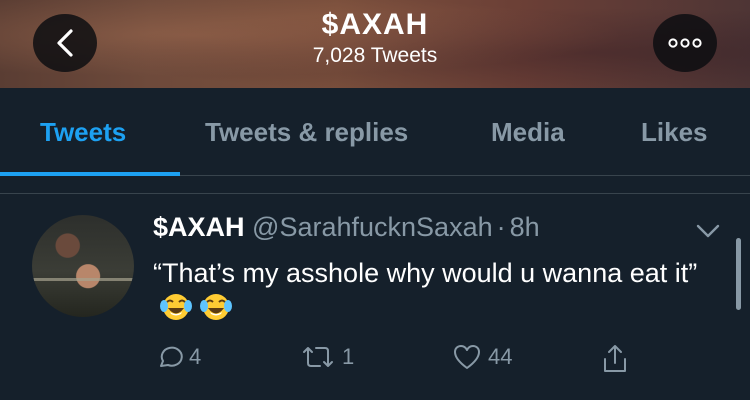  Describe the element at coordinates (195, 356) in the screenshot. I see `reply-count: 4` at that location.